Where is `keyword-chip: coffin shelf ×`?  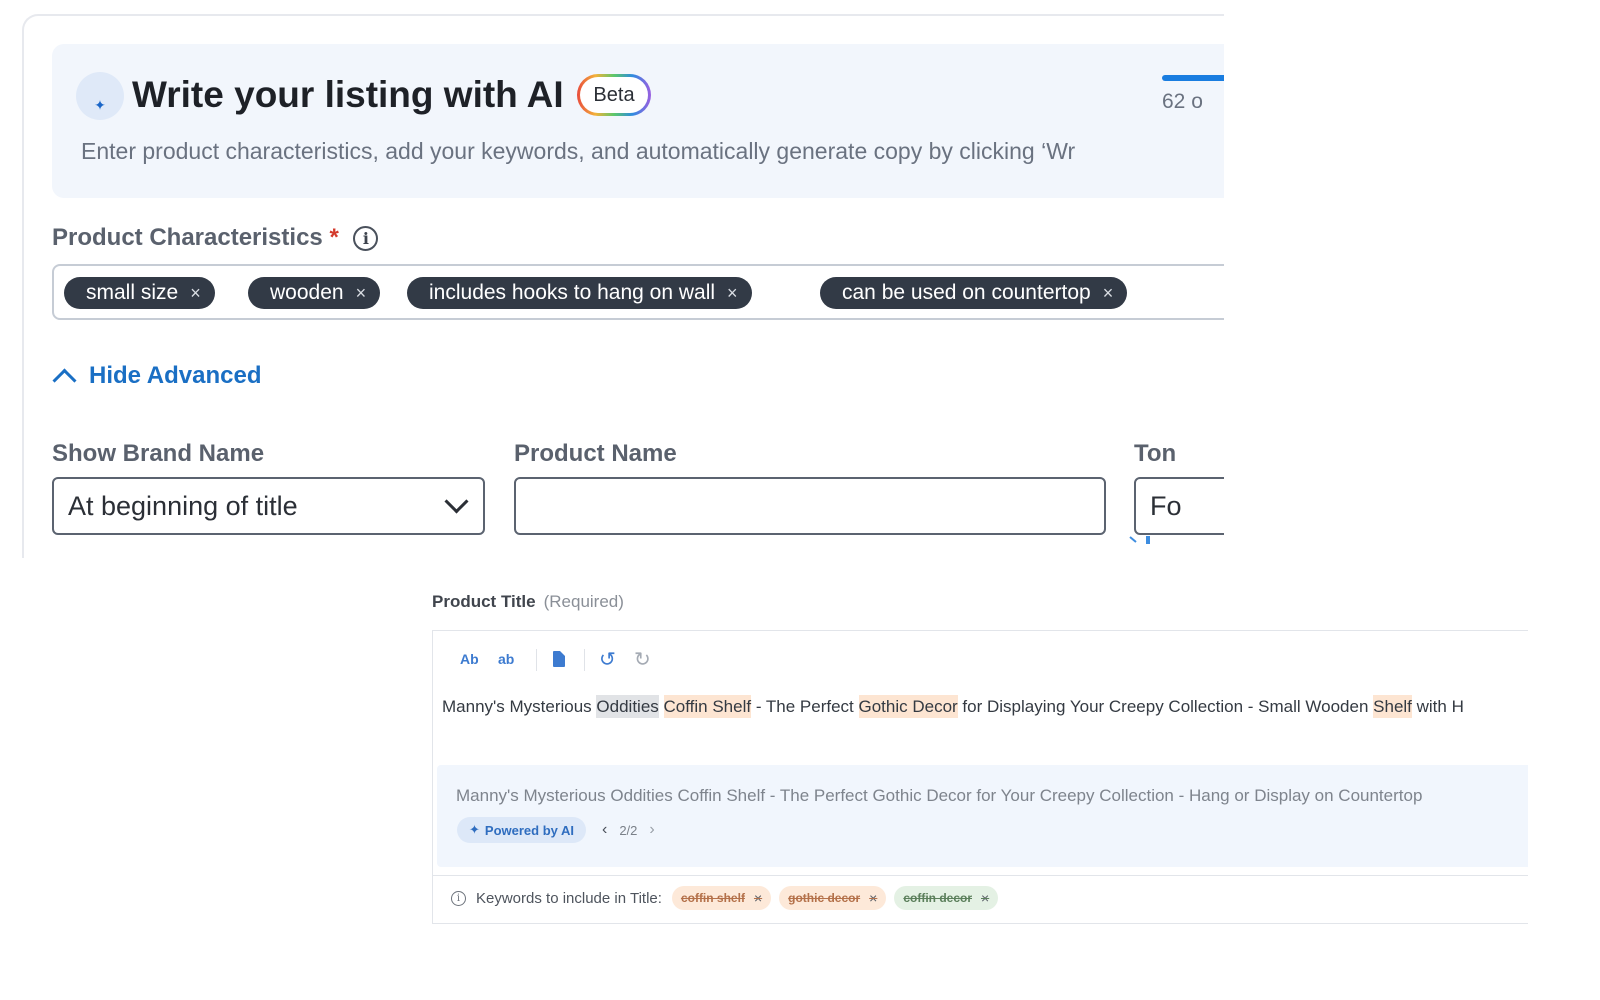 keyword-chip: coffin shelf × is located at coordinates (721, 898).